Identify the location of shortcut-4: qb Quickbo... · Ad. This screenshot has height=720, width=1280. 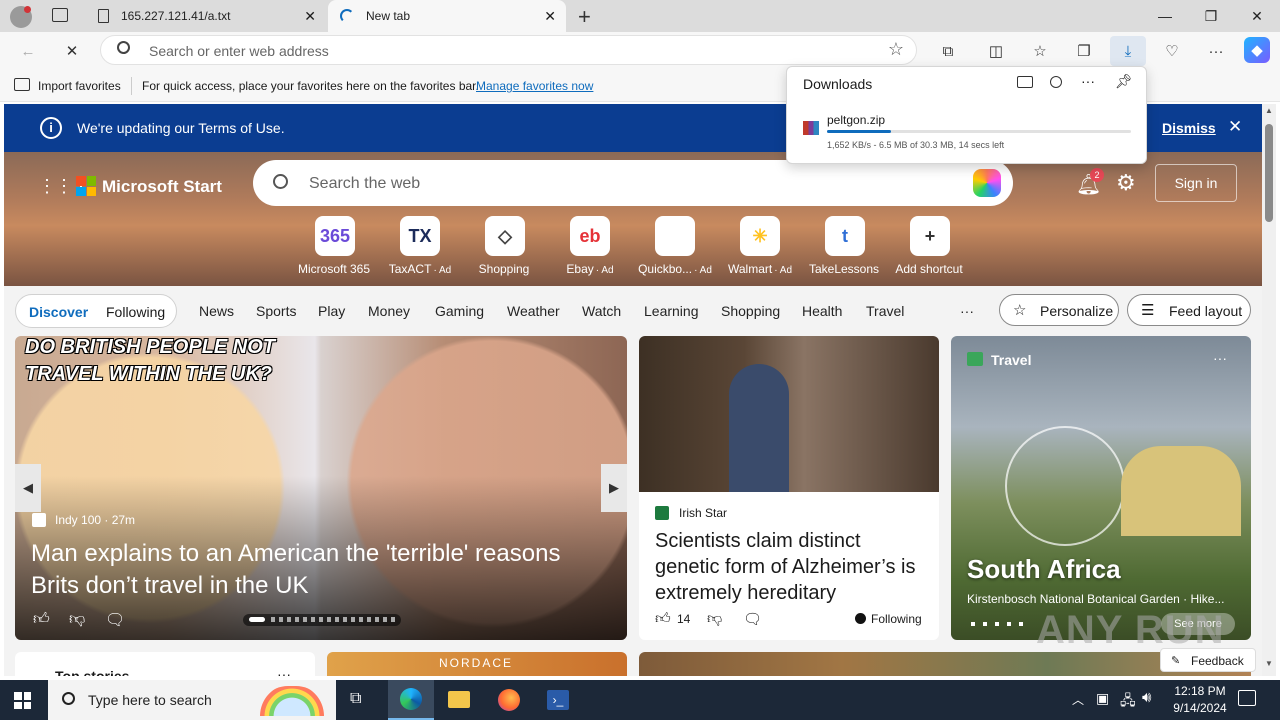
(675, 246).